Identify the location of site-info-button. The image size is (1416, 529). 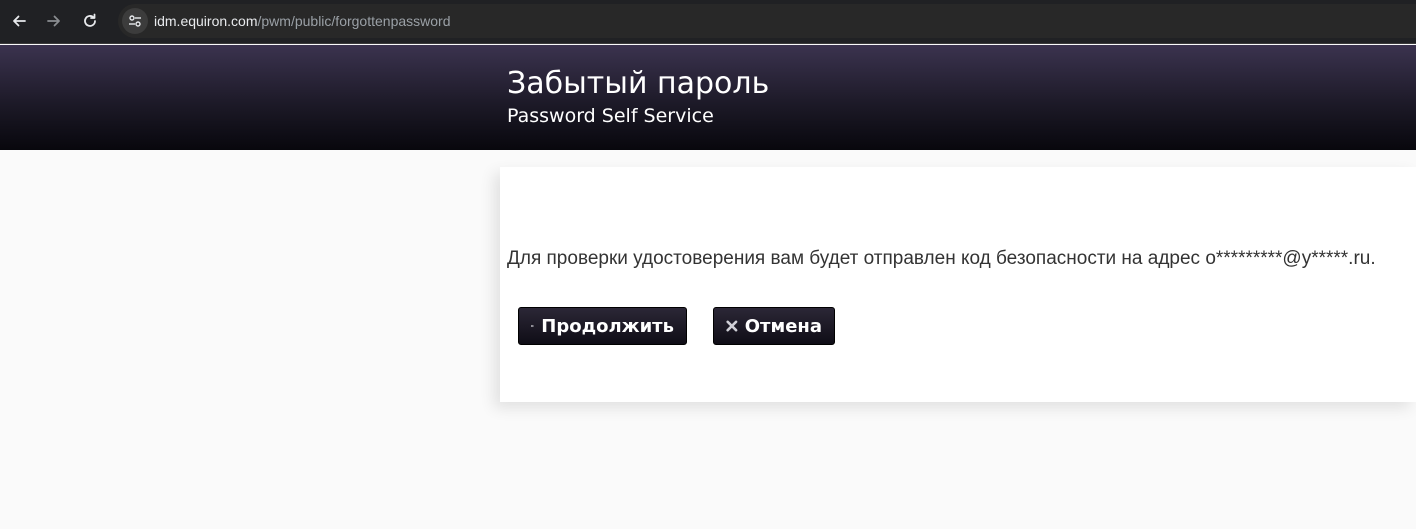
(135, 21).